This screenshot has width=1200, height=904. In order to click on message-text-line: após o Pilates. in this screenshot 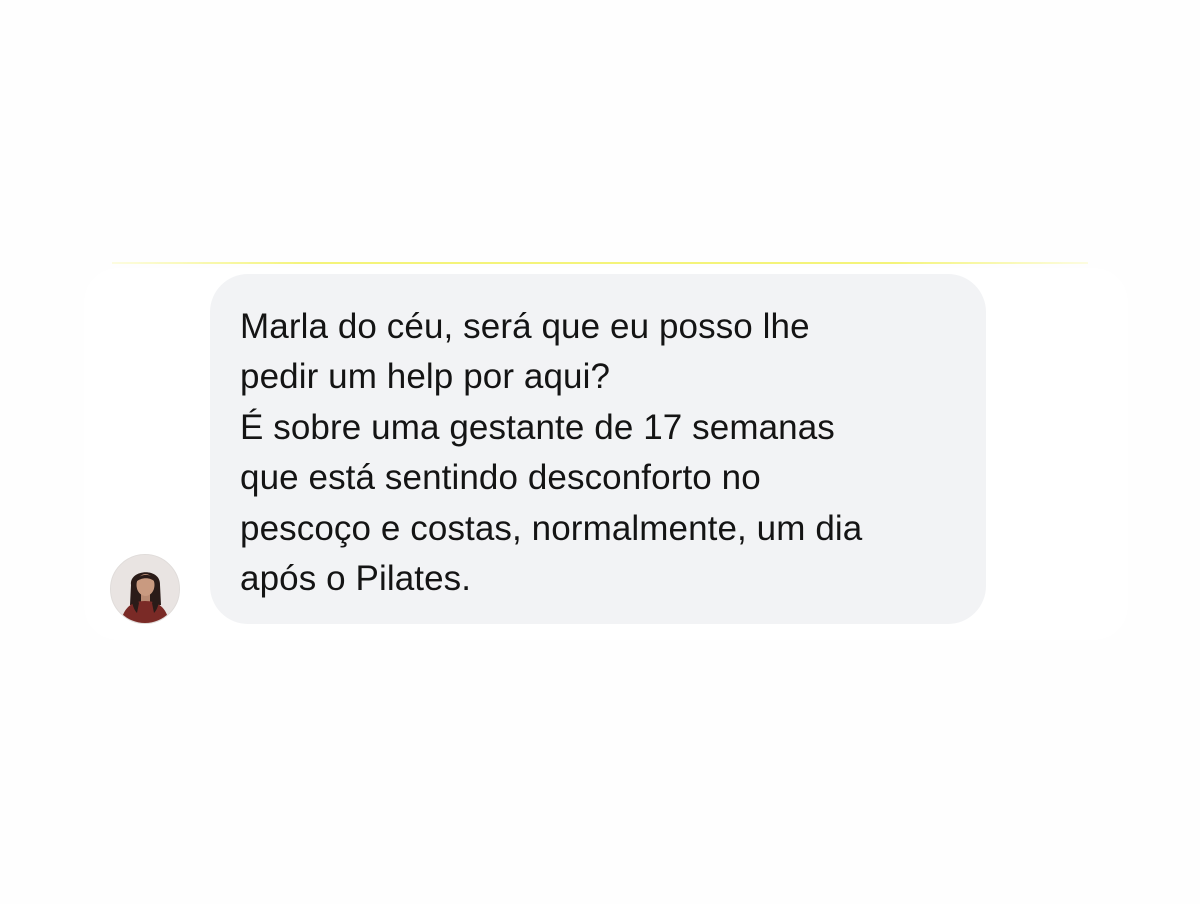, I will do `click(356, 579)`.